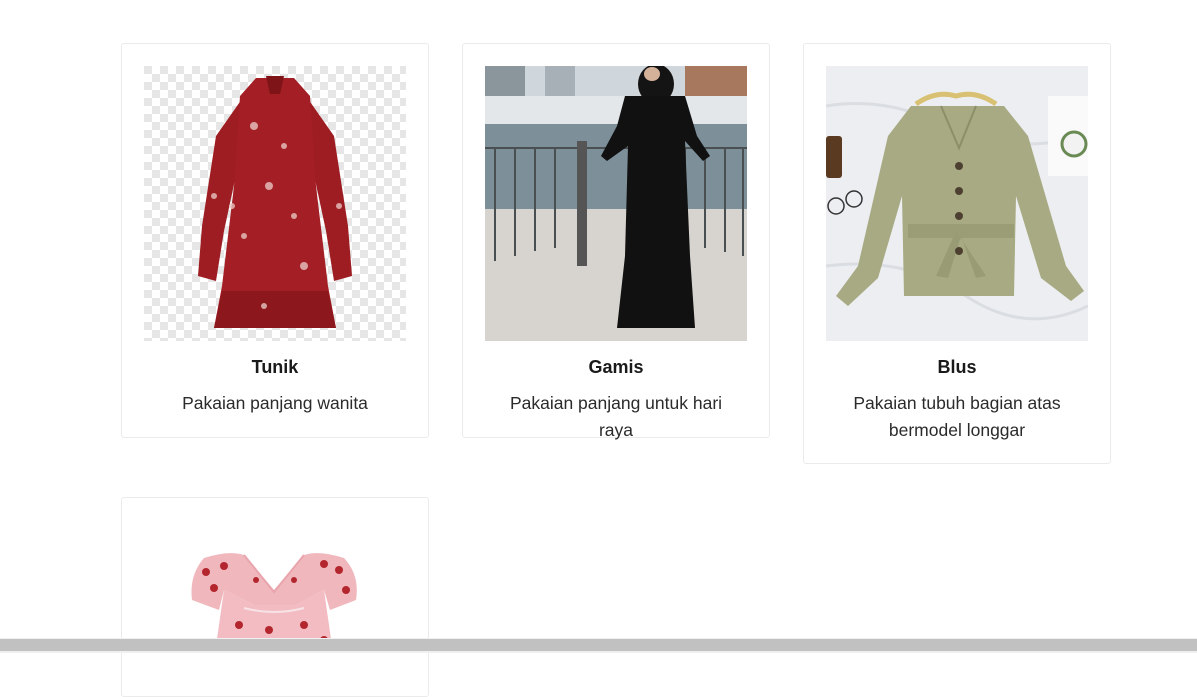  Describe the element at coordinates (616, 203) in the screenshot. I see `product-image-gamis` at that location.